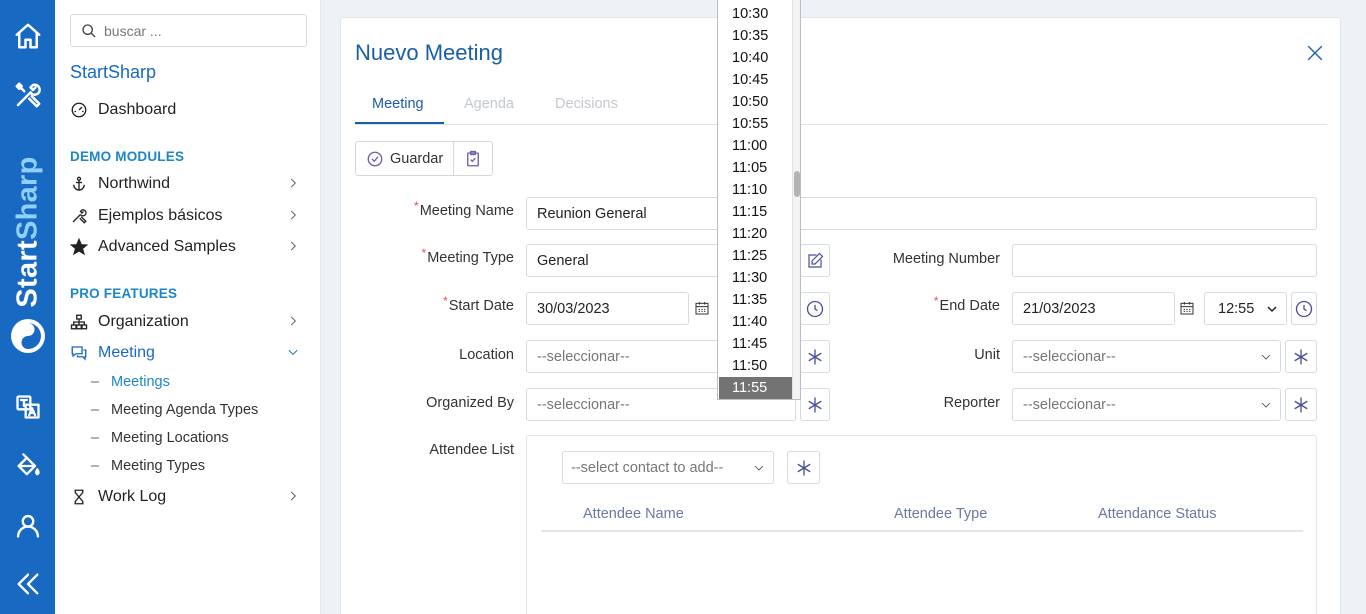 The image size is (1366, 614). I want to click on edit-icon, so click(816, 260).